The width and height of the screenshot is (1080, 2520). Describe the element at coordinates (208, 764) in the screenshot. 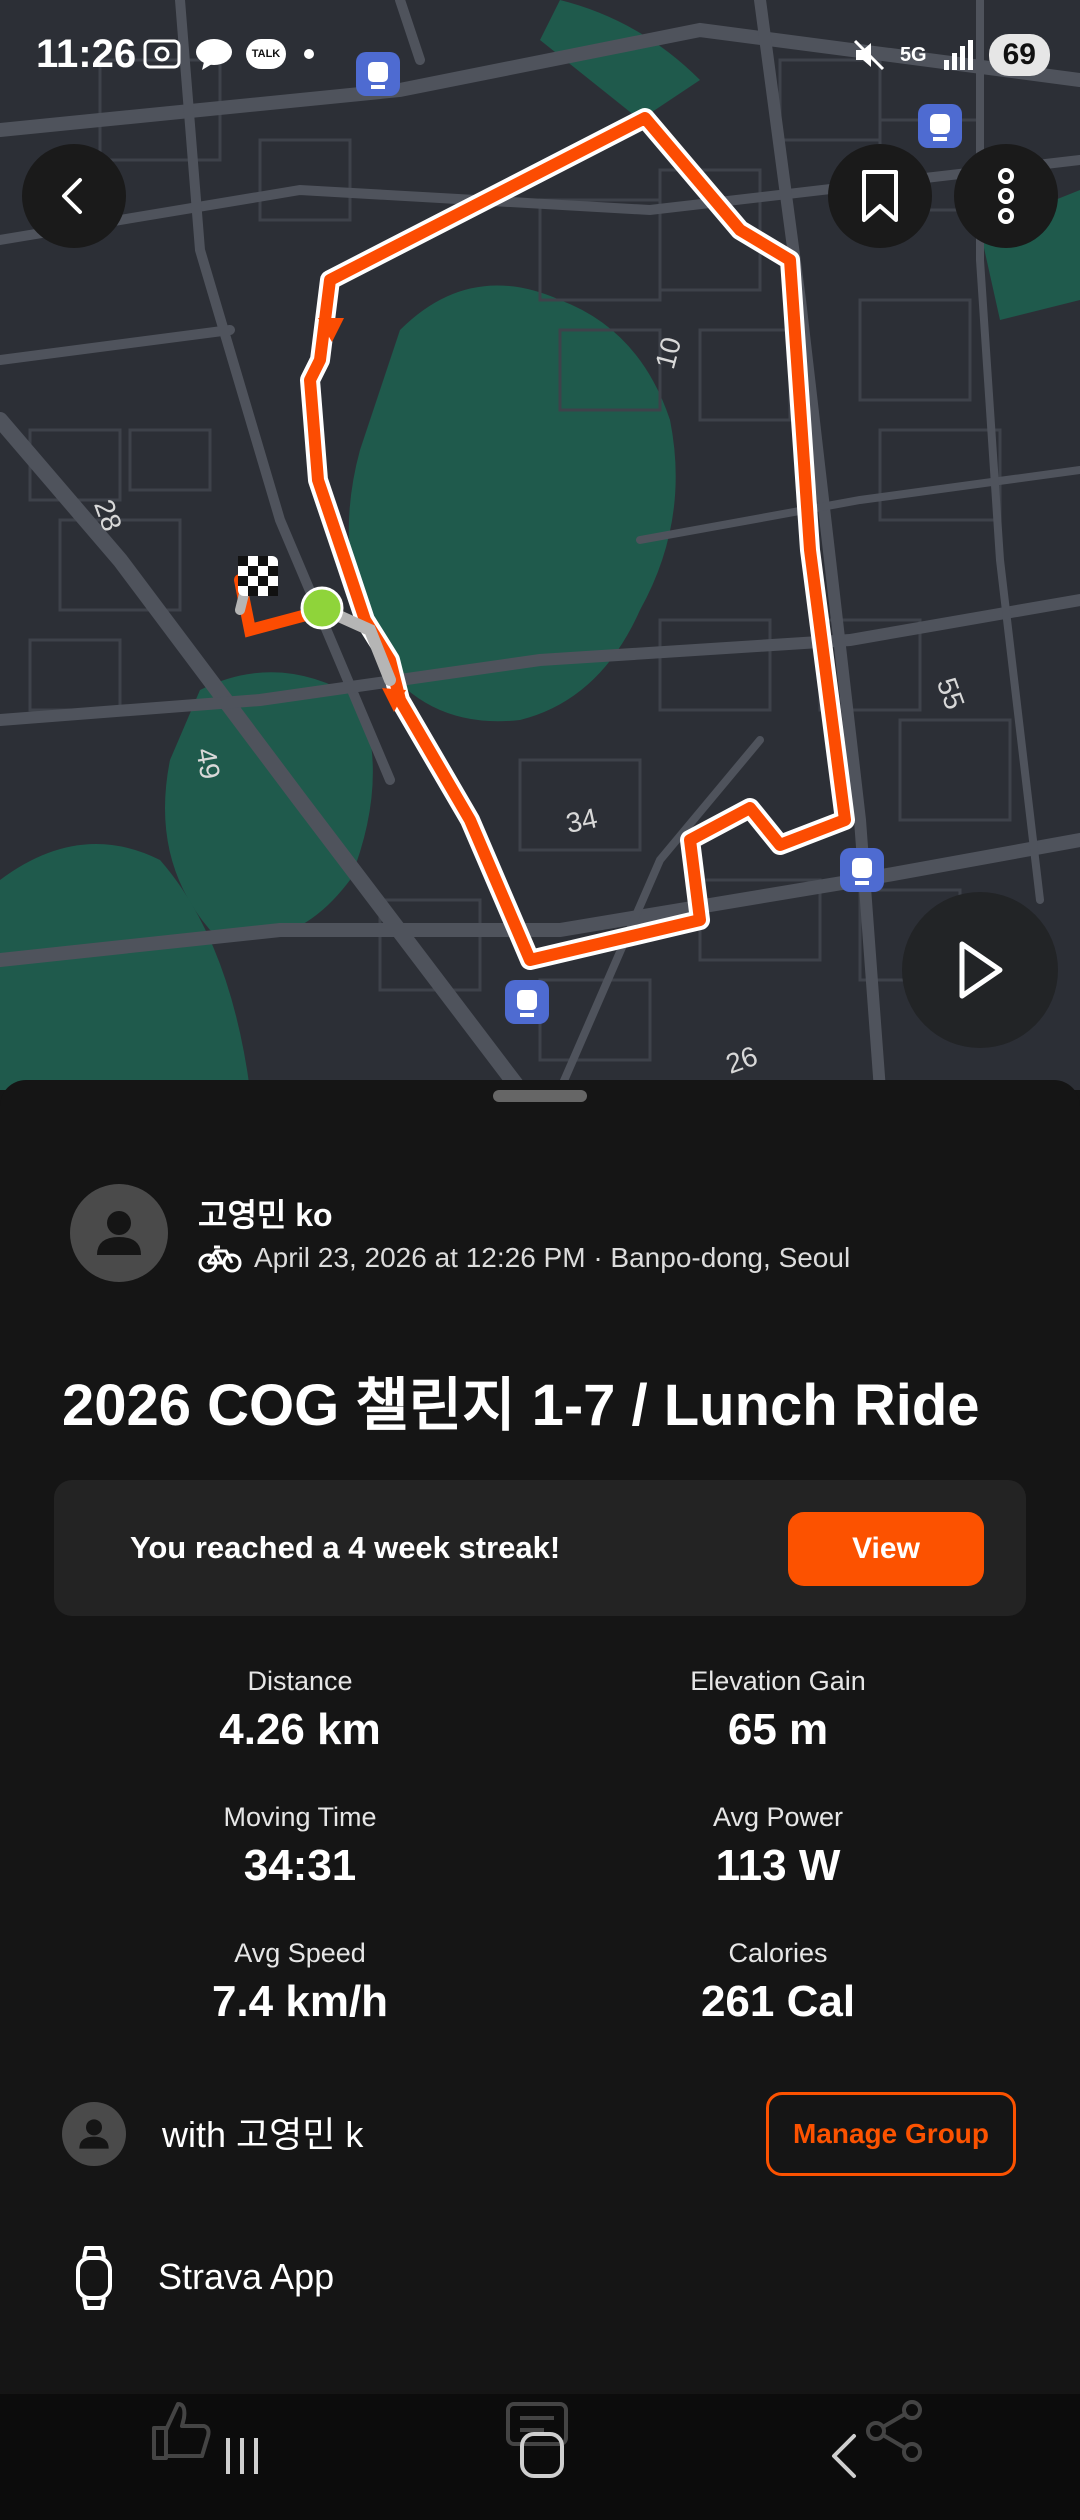

I see `street-label: 49` at that location.